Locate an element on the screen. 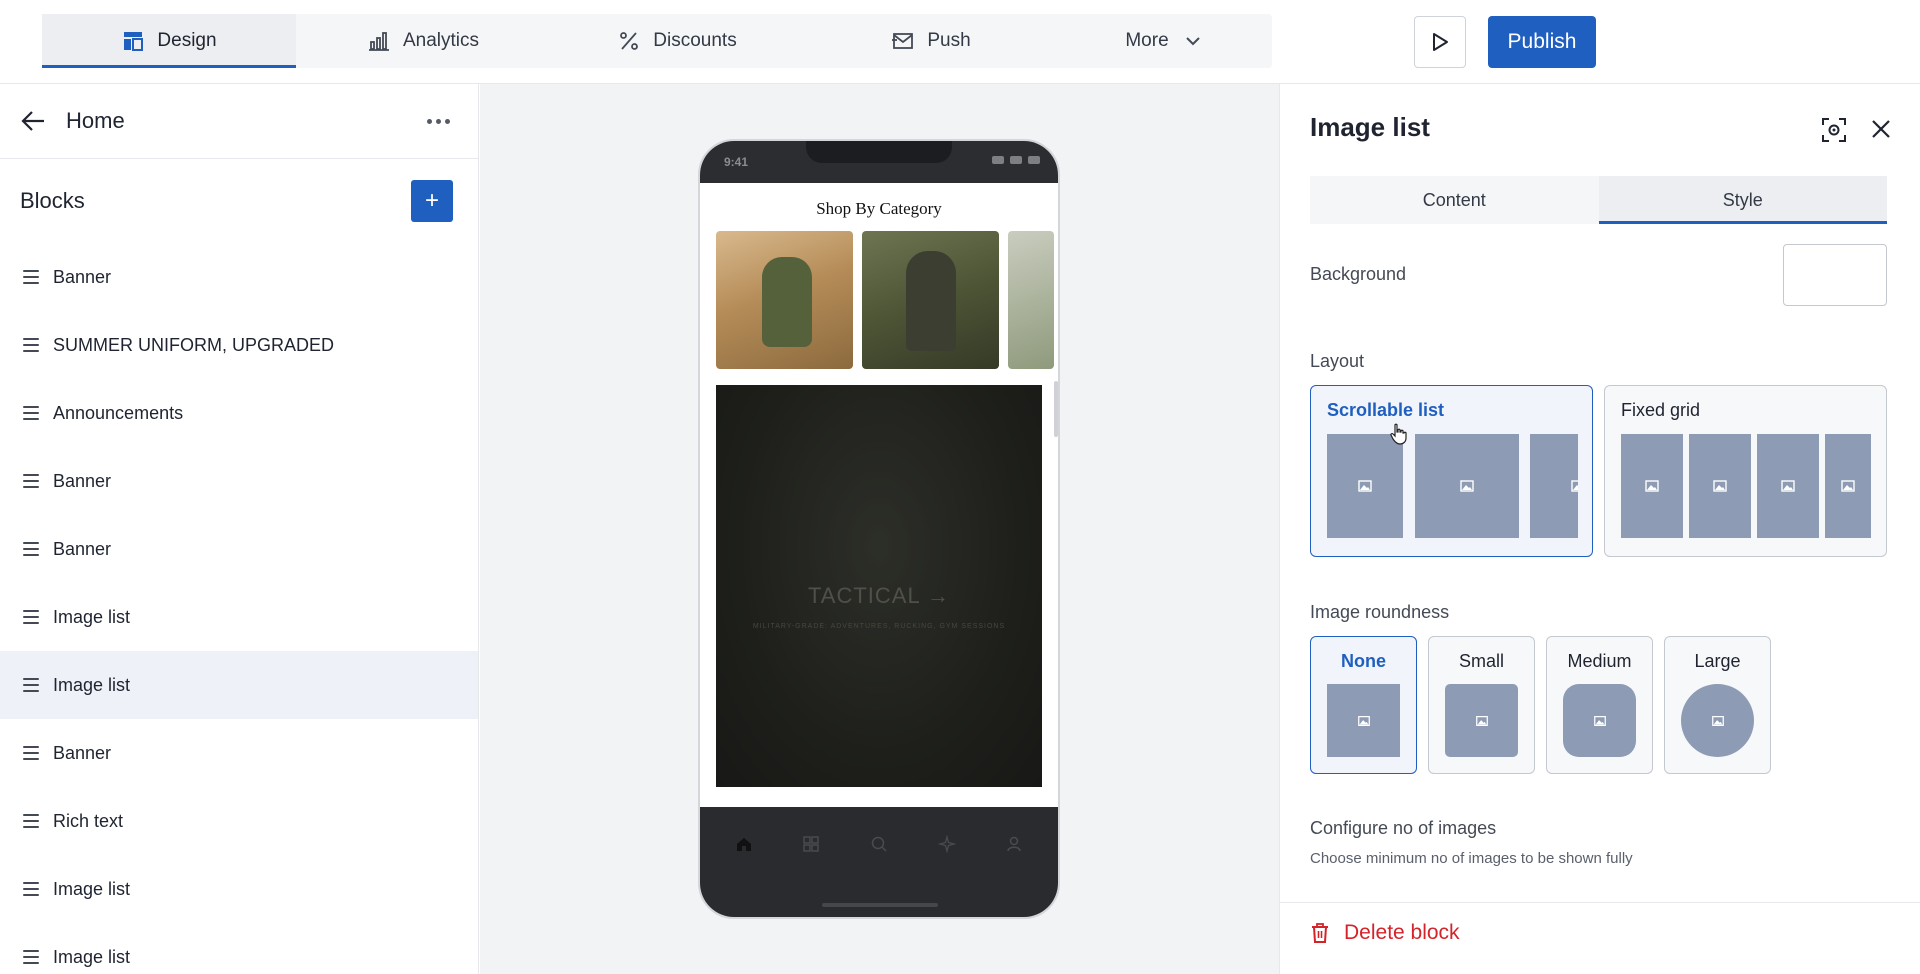 The width and height of the screenshot is (1920, 974). chevron-down-icon is located at coordinates (1192, 41).